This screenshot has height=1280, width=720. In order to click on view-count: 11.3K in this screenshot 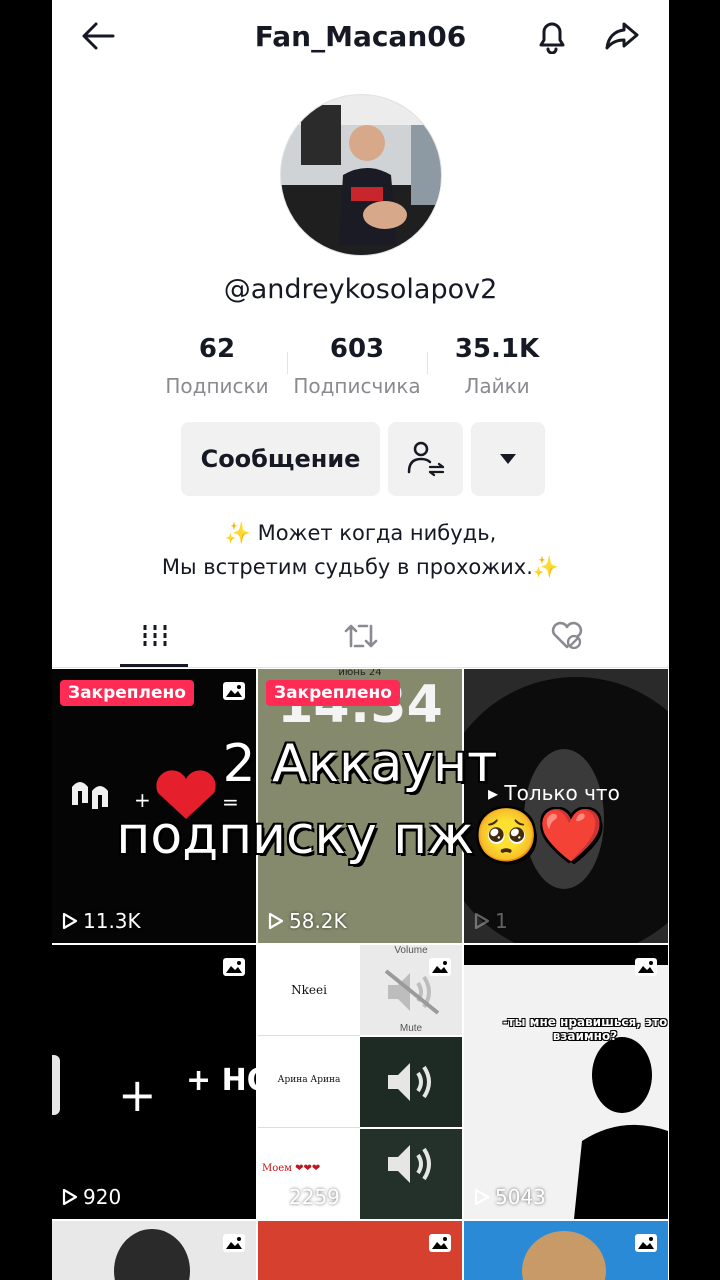, I will do `click(101, 921)`.